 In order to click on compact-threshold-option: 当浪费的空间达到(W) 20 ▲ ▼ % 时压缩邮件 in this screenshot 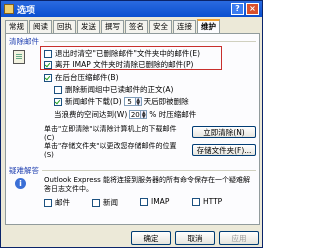, I will do `click(125, 114)`.